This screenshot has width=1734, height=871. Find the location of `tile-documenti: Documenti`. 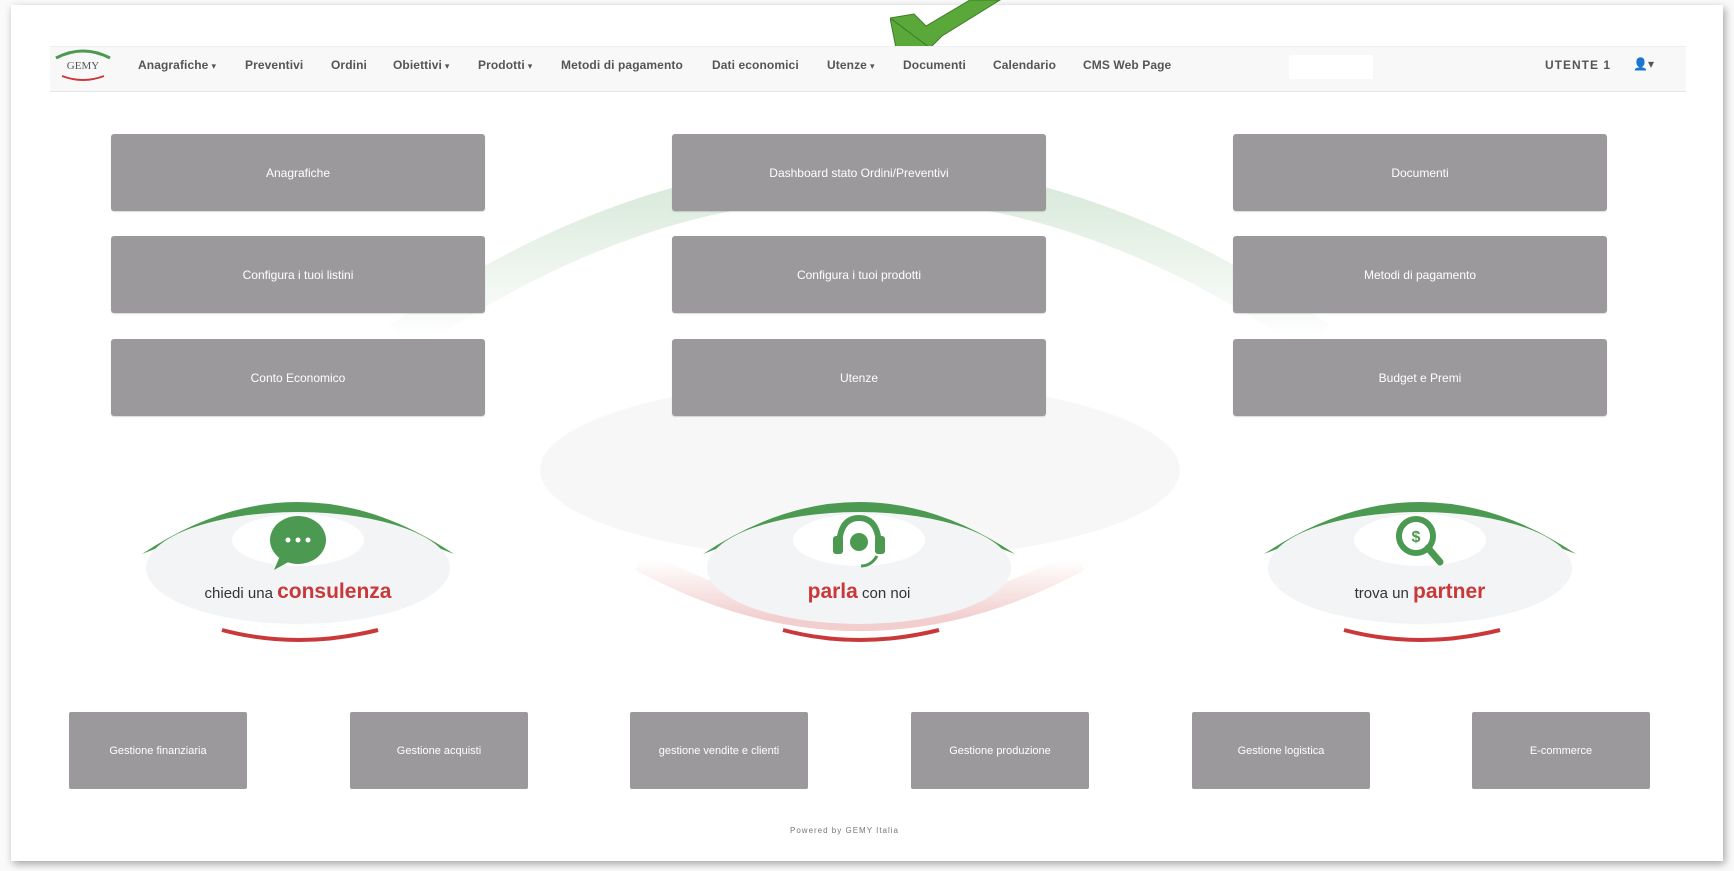

tile-documenti: Documenti is located at coordinates (1420, 172).